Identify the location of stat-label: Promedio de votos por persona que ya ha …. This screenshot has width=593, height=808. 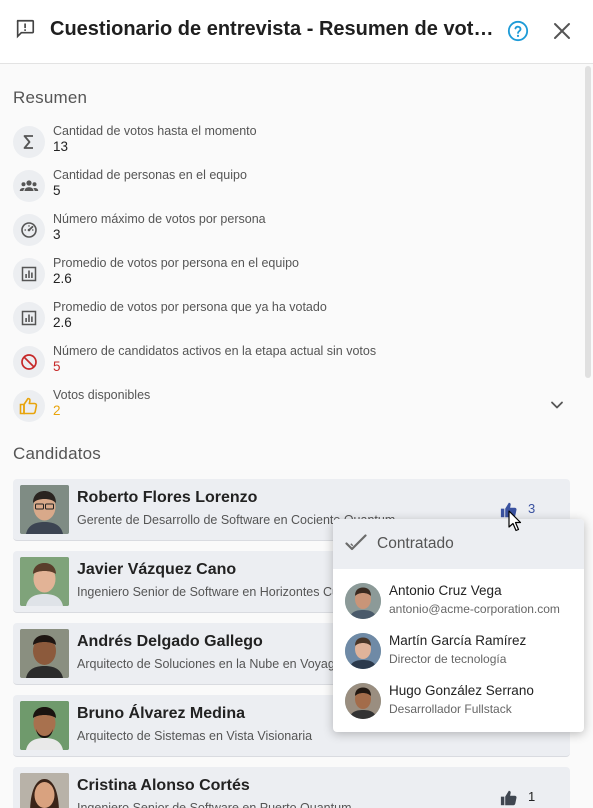
(190, 307).